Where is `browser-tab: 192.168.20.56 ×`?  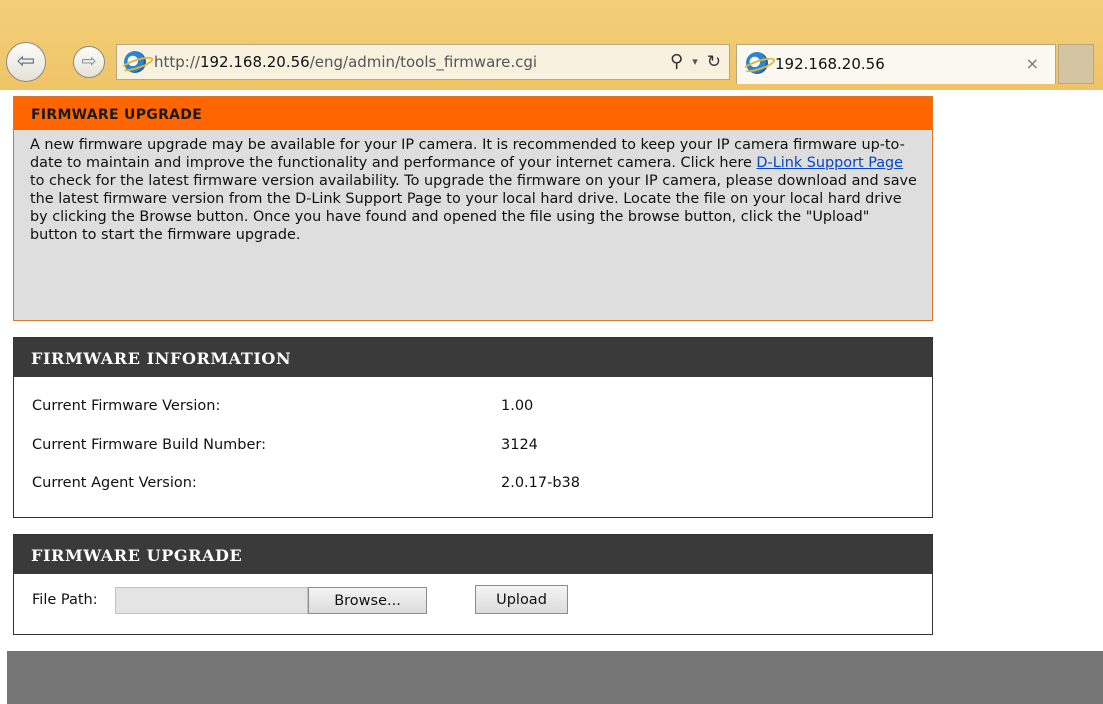
browser-tab: 192.168.20.56 × is located at coordinates (896, 64).